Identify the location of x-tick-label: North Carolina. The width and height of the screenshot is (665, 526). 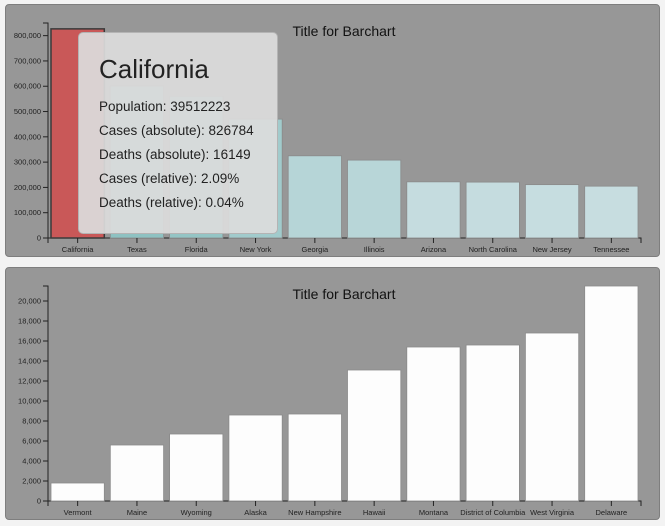
(493, 249).